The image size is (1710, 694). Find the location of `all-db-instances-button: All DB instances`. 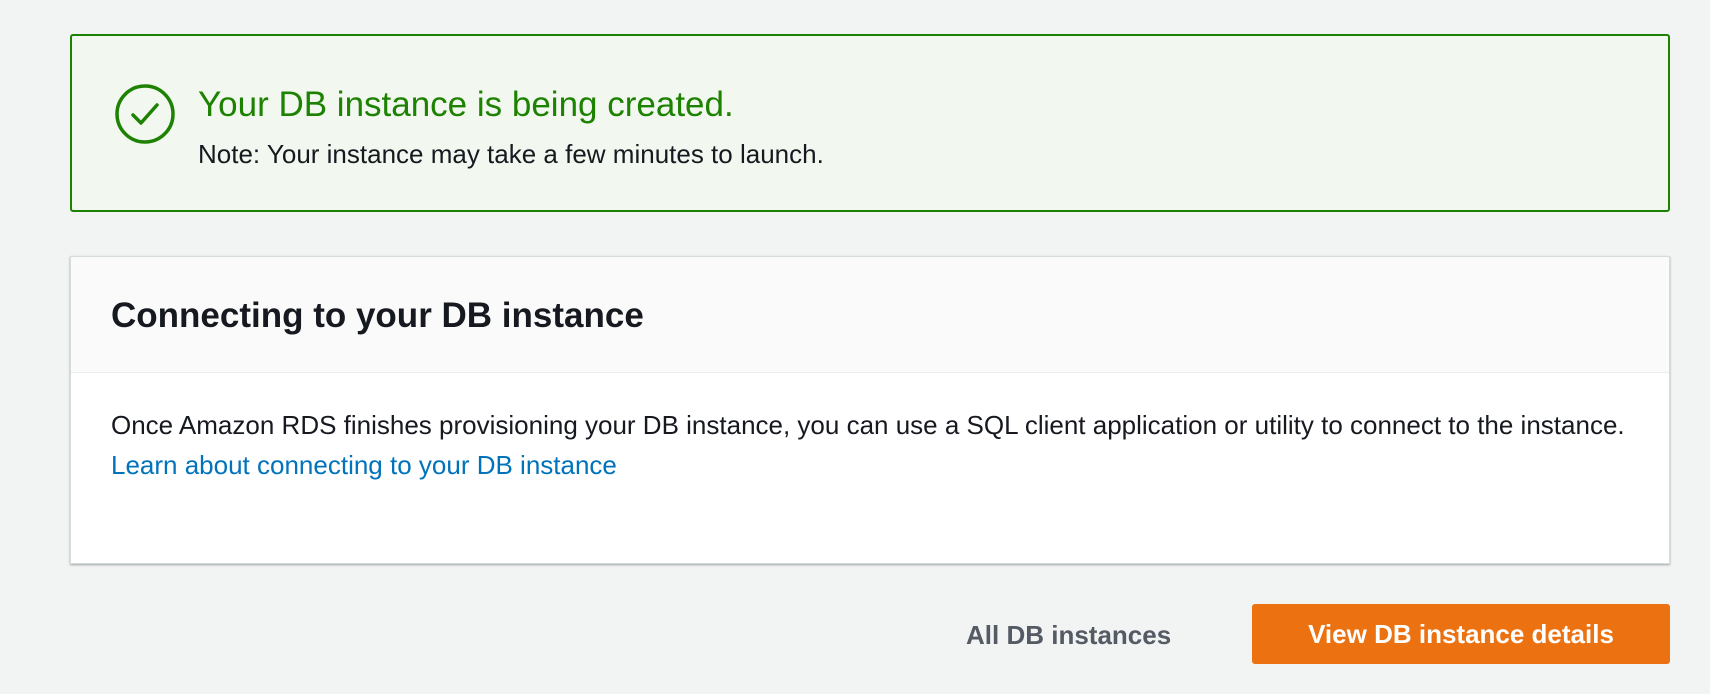

all-db-instances-button: All DB instances is located at coordinates (1068, 635).